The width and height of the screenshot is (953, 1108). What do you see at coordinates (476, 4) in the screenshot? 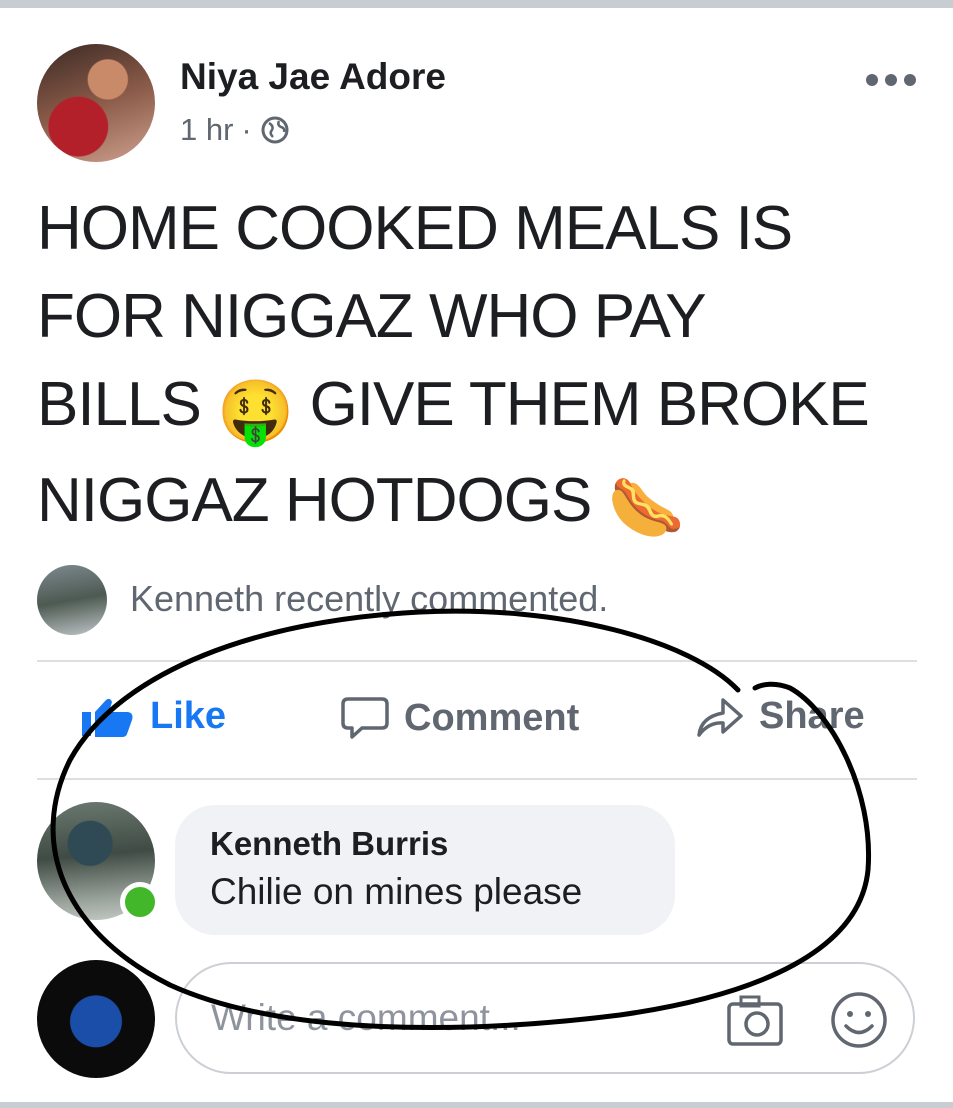
I see `top-border` at bounding box center [476, 4].